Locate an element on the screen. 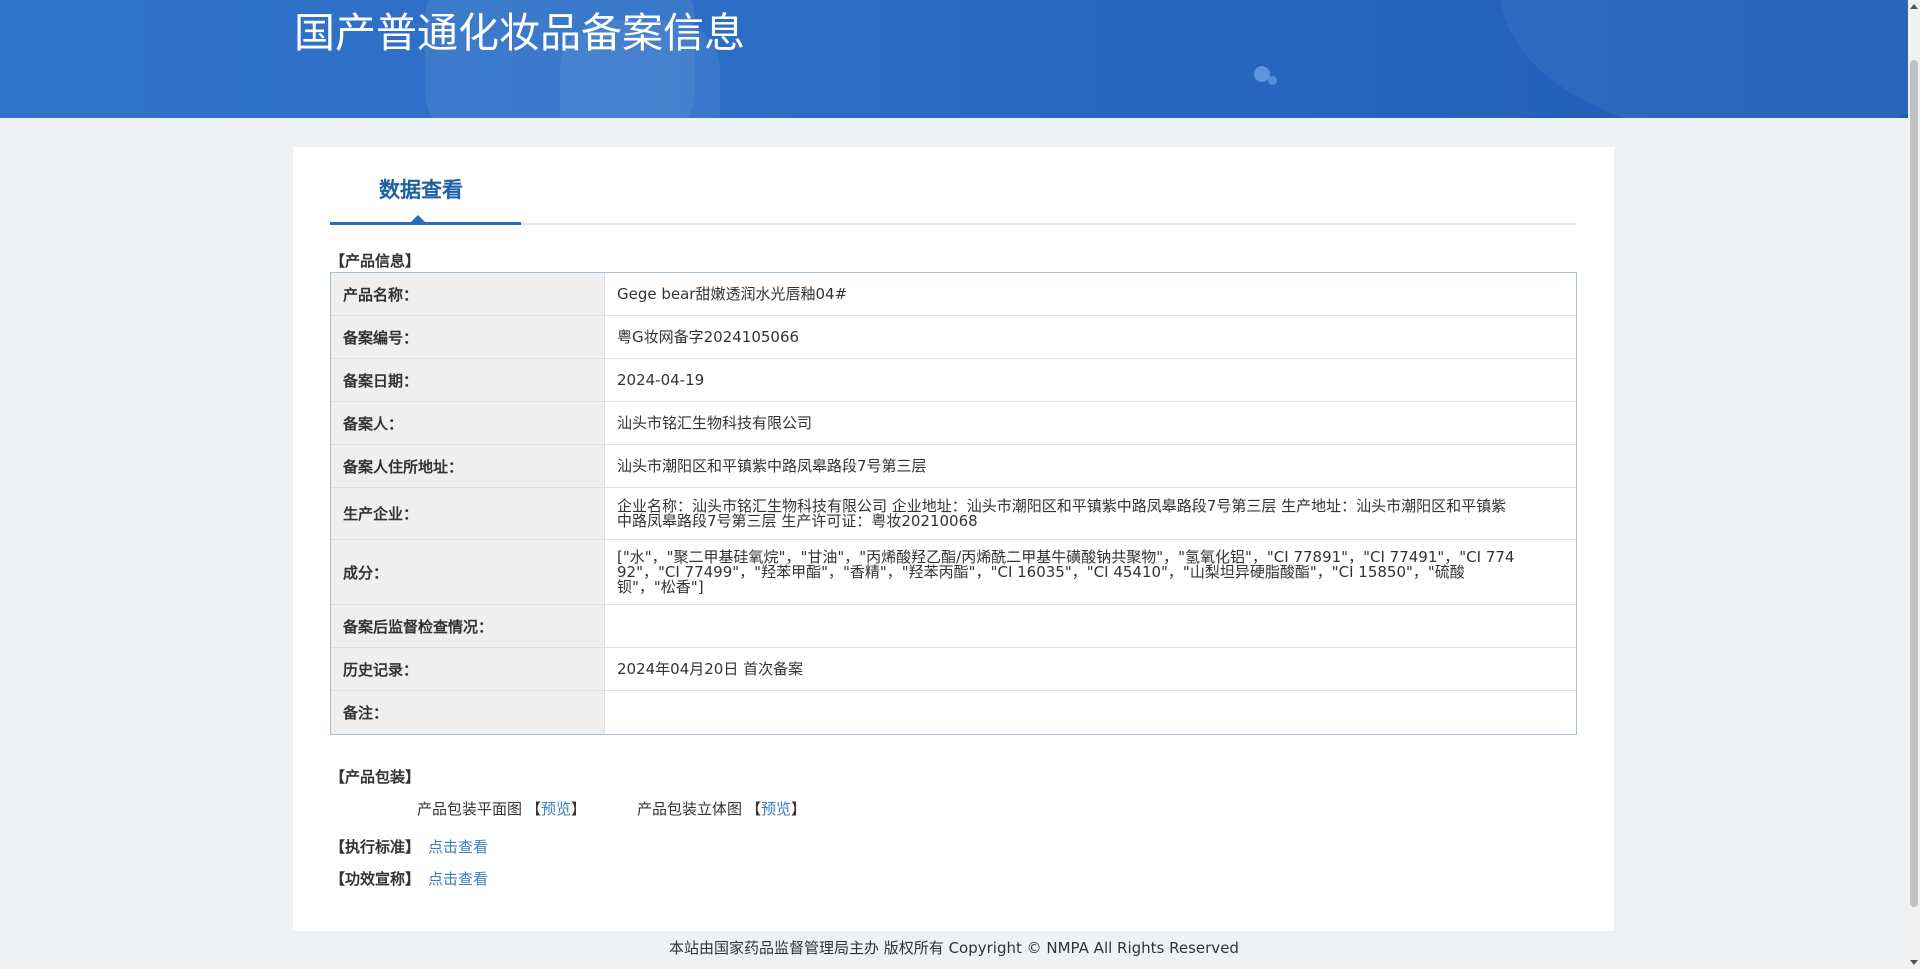 The width and height of the screenshot is (1920, 969). page-title: 国产普通化妆品备案信息 is located at coordinates (519, 33).